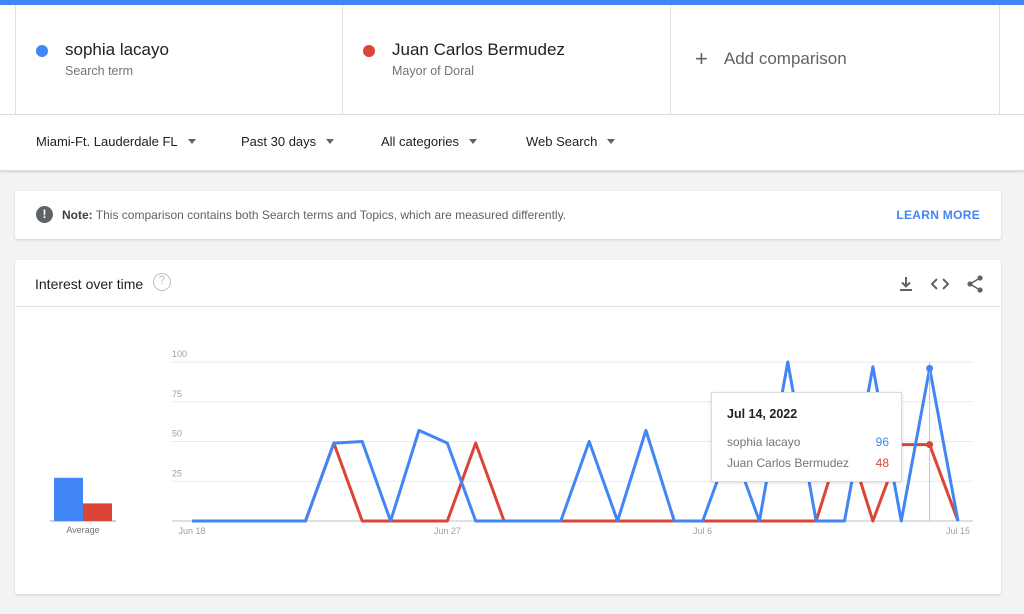 The width and height of the screenshot is (1024, 614). What do you see at coordinates (179, 354) in the screenshot?
I see `y-tick-label: 100` at bounding box center [179, 354].